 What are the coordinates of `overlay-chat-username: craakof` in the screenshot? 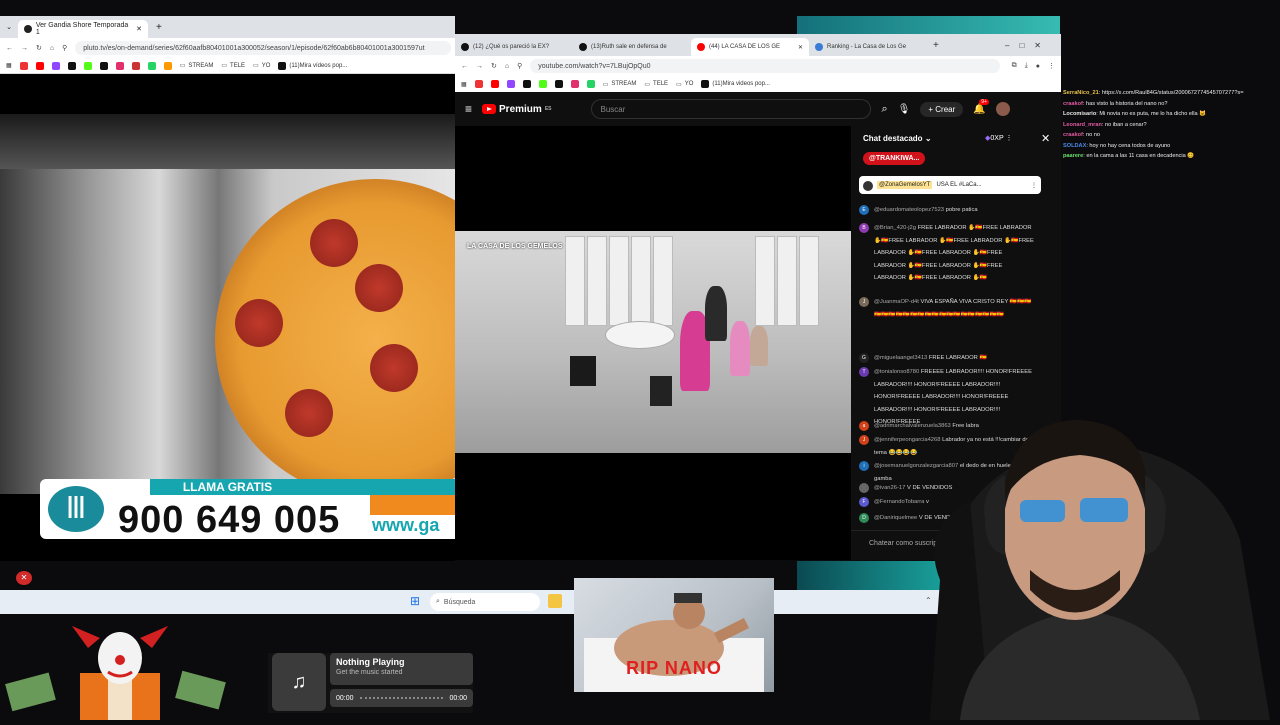 It's located at (1073, 135).